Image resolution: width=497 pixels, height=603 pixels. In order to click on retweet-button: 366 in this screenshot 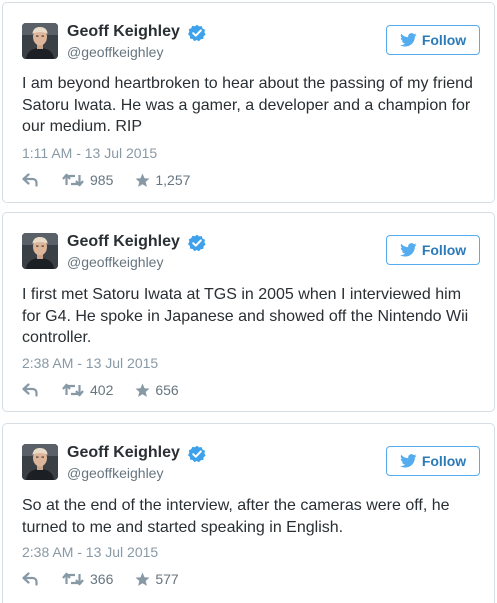, I will do `click(87, 579)`.